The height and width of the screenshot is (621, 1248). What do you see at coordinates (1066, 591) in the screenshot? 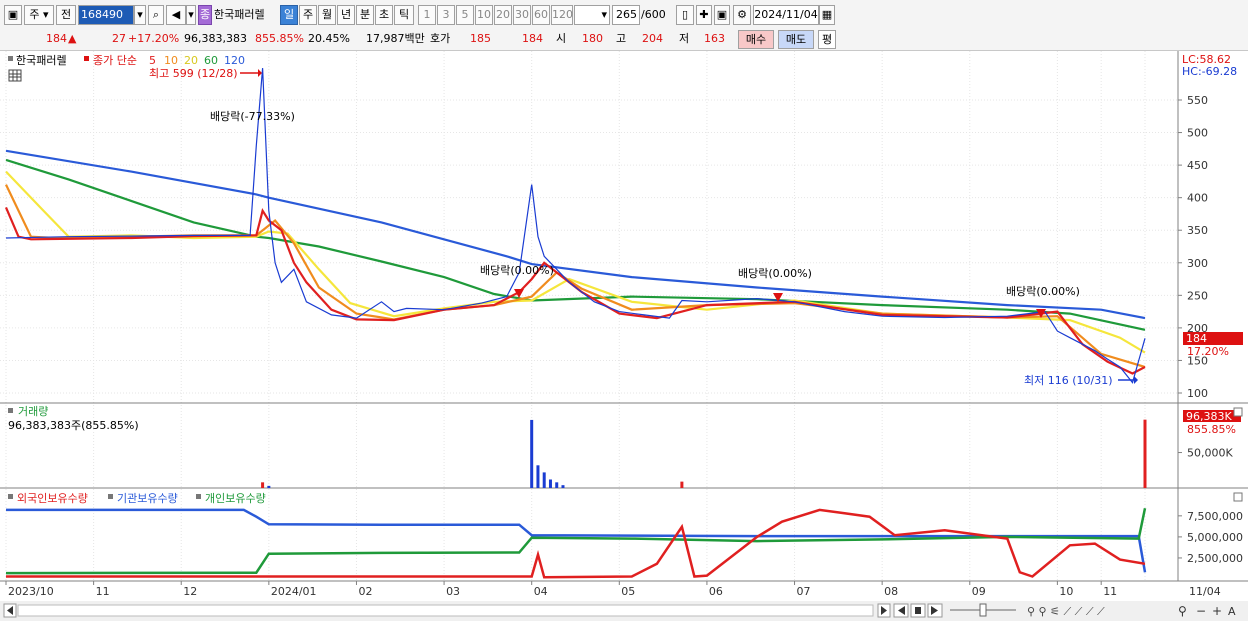
I see `x-tick-label: 10` at bounding box center [1066, 591].